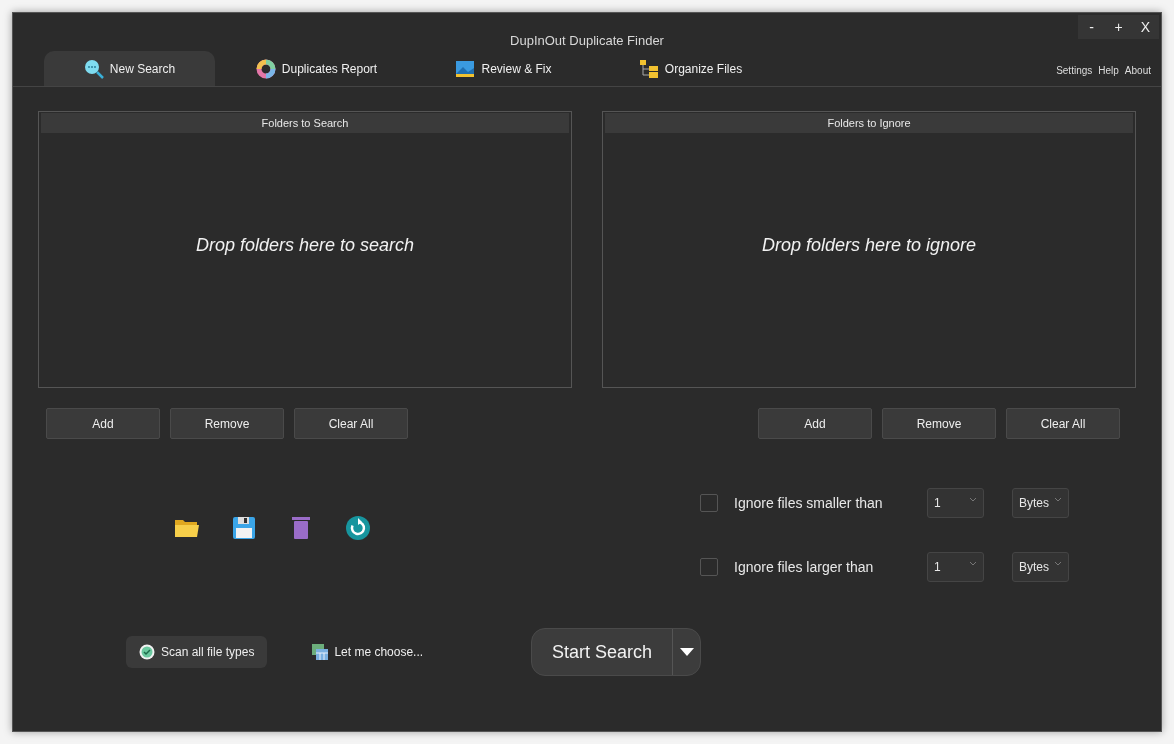  I want to click on filter-label: Ignore files smaller than, so click(809, 503).